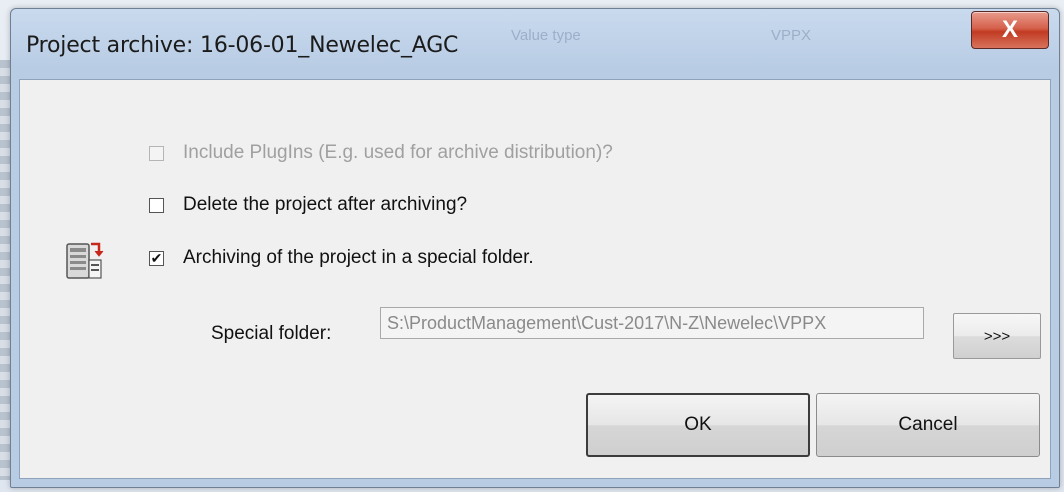 This screenshot has height=492, width=1064. I want to click on close-button: X, so click(1010, 30).